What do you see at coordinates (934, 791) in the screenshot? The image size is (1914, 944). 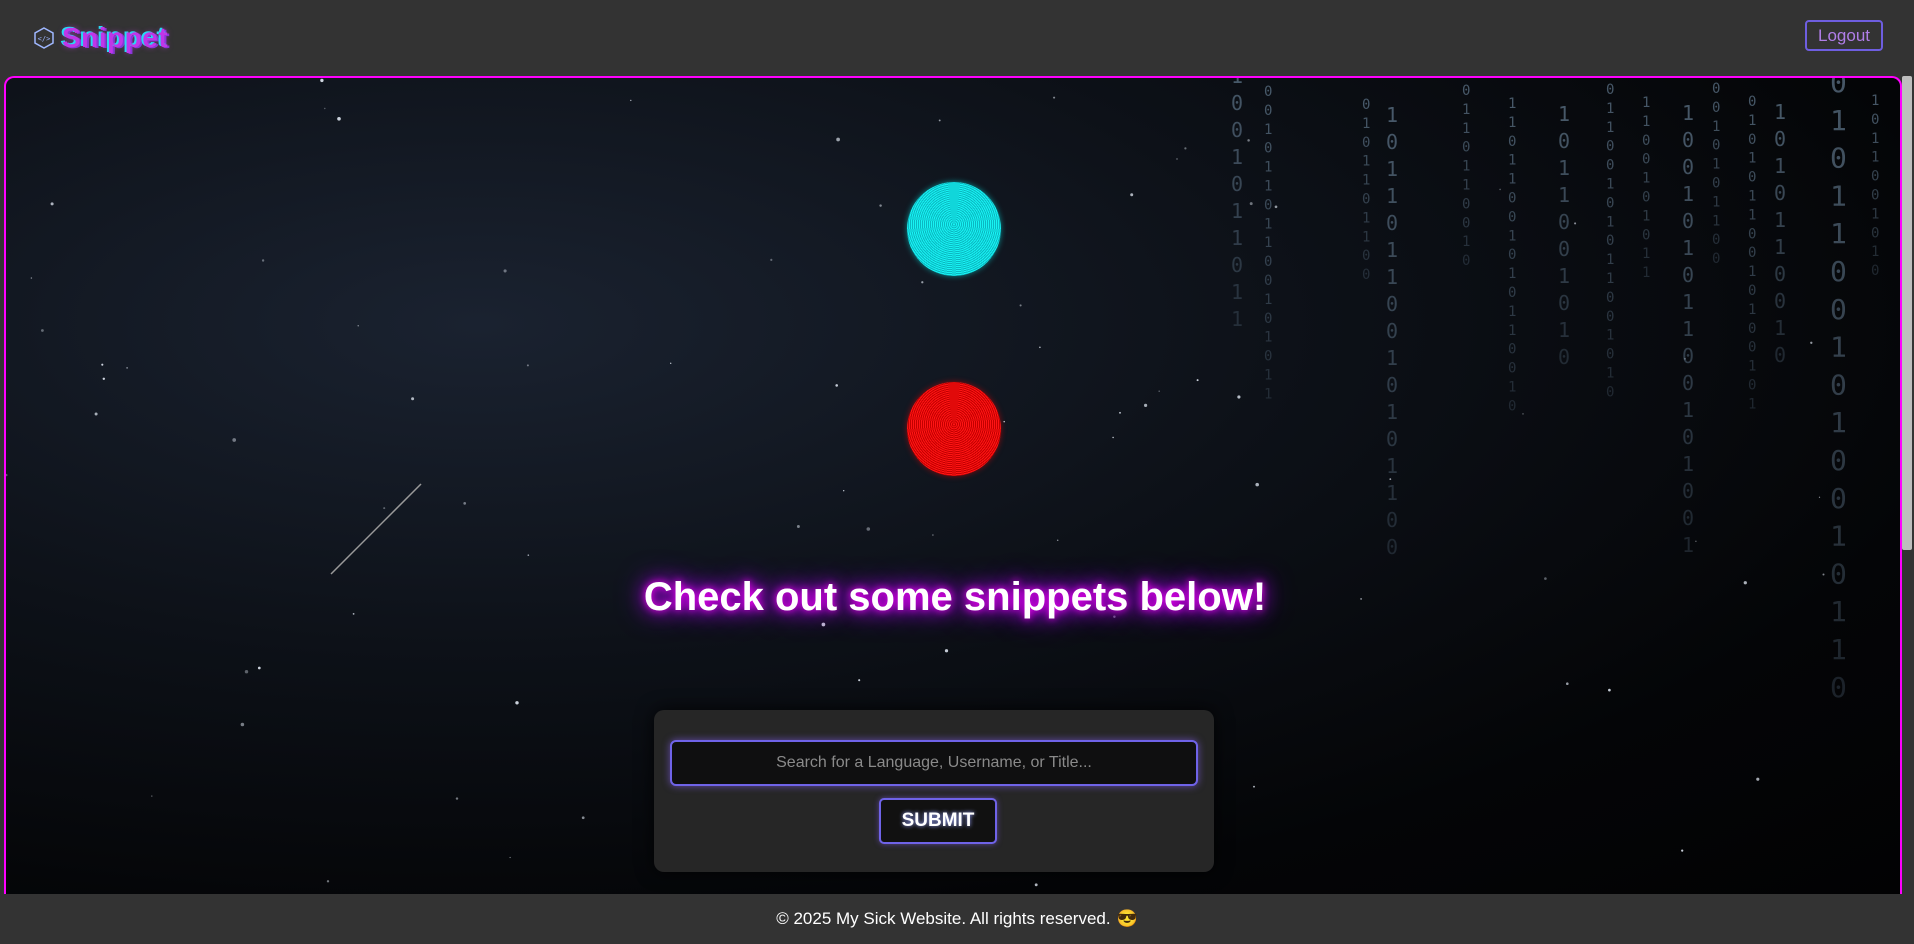 I see `search-panel: SUBMIT` at bounding box center [934, 791].